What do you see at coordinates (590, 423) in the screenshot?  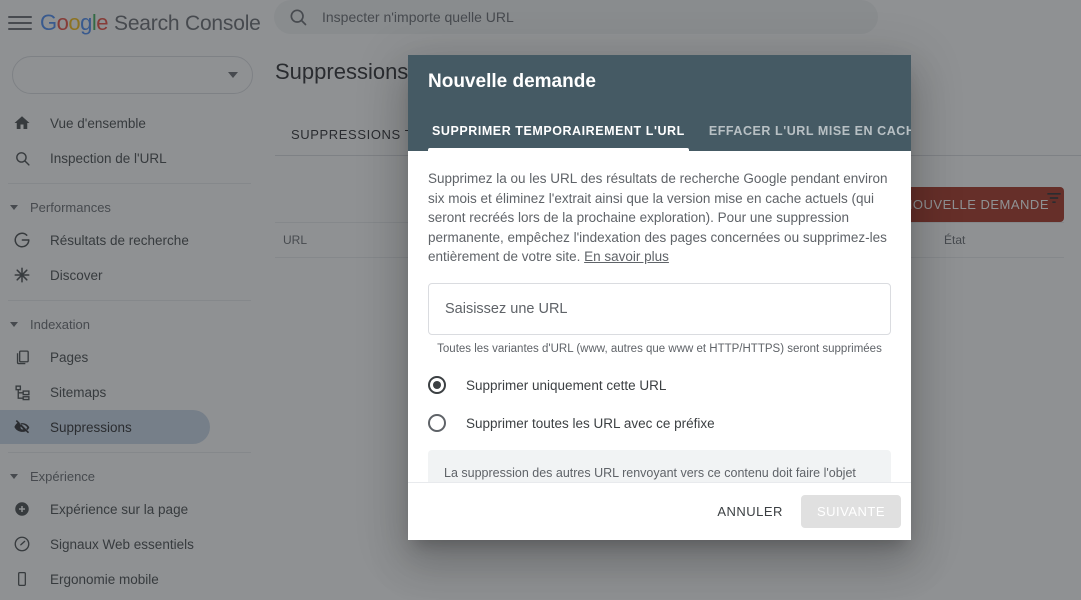 I see `radio-option-label: Supprimer toutes les URL avec ce préfixe` at bounding box center [590, 423].